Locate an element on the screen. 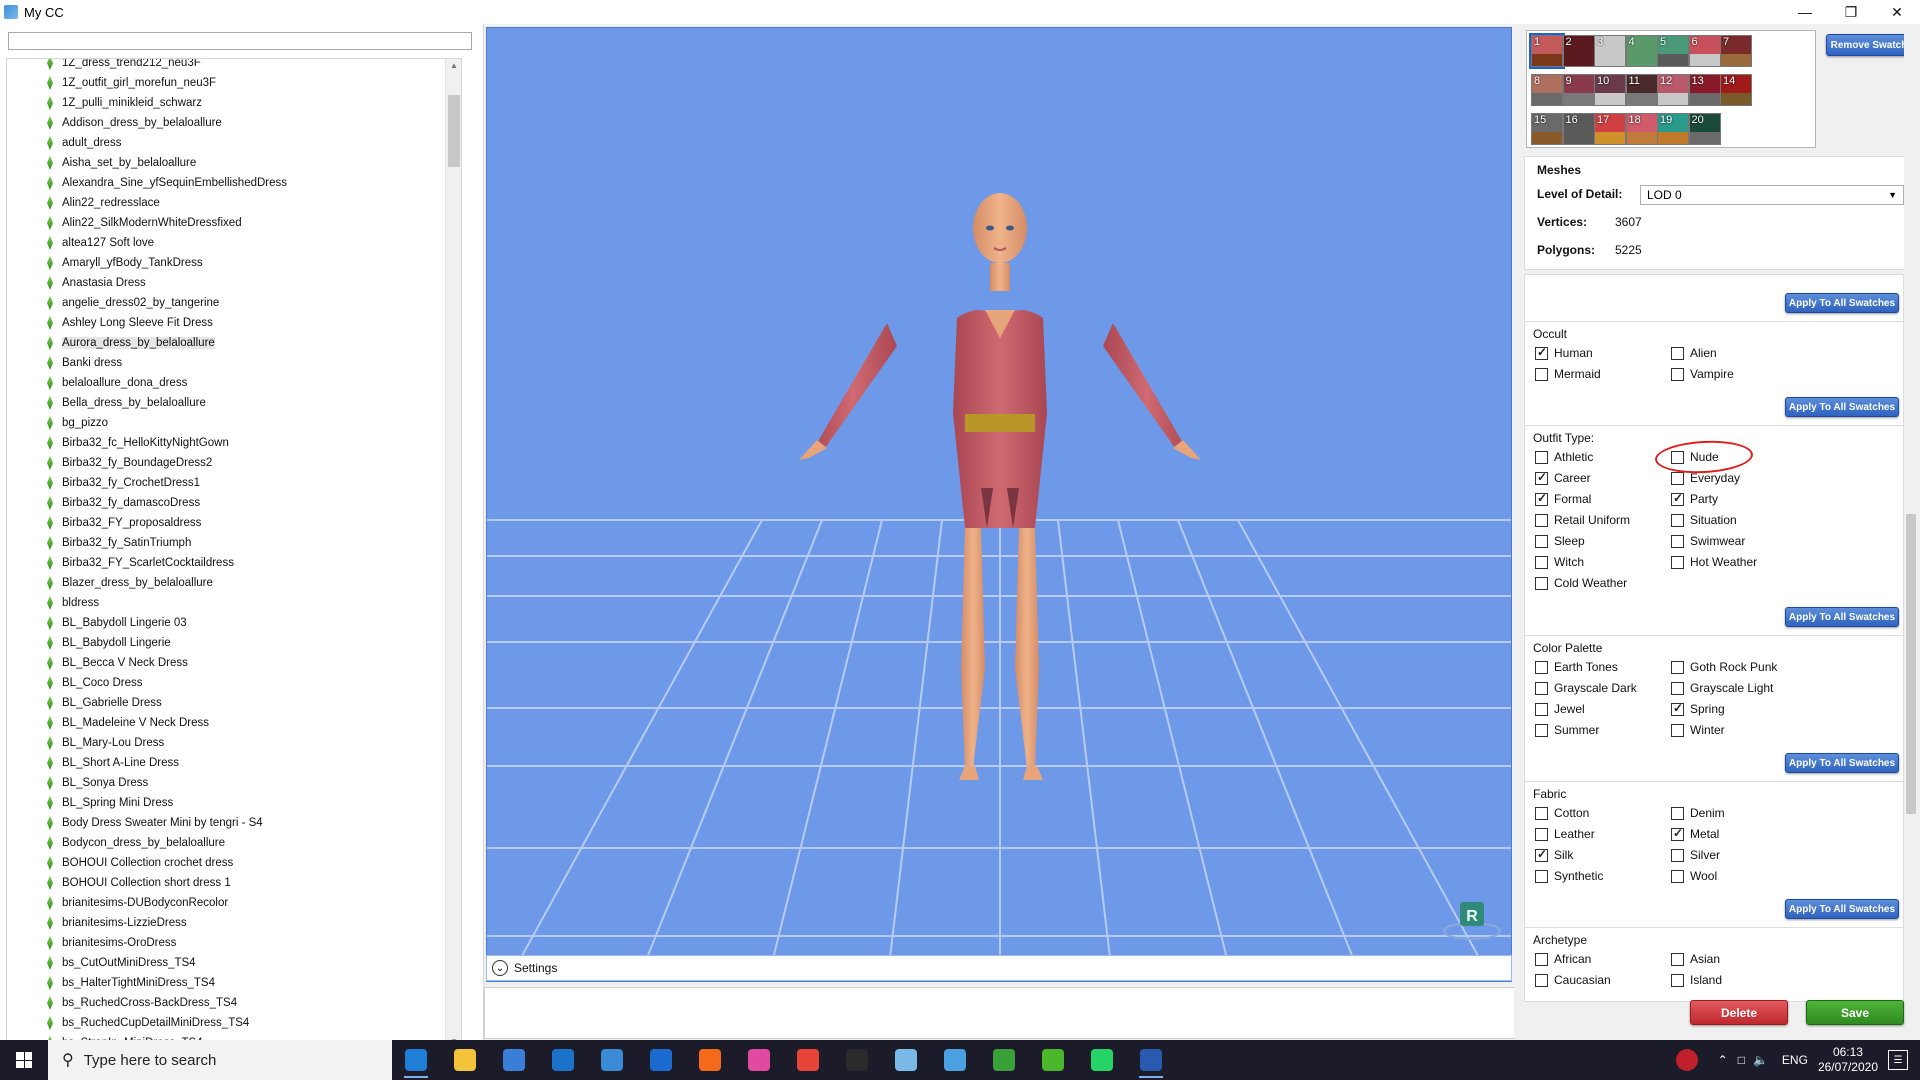 The height and width of the screenshot is (1080, 1920). tree-item: Alin22_SilkModernWhiteDressfixed is located at coordinates (234, 223).